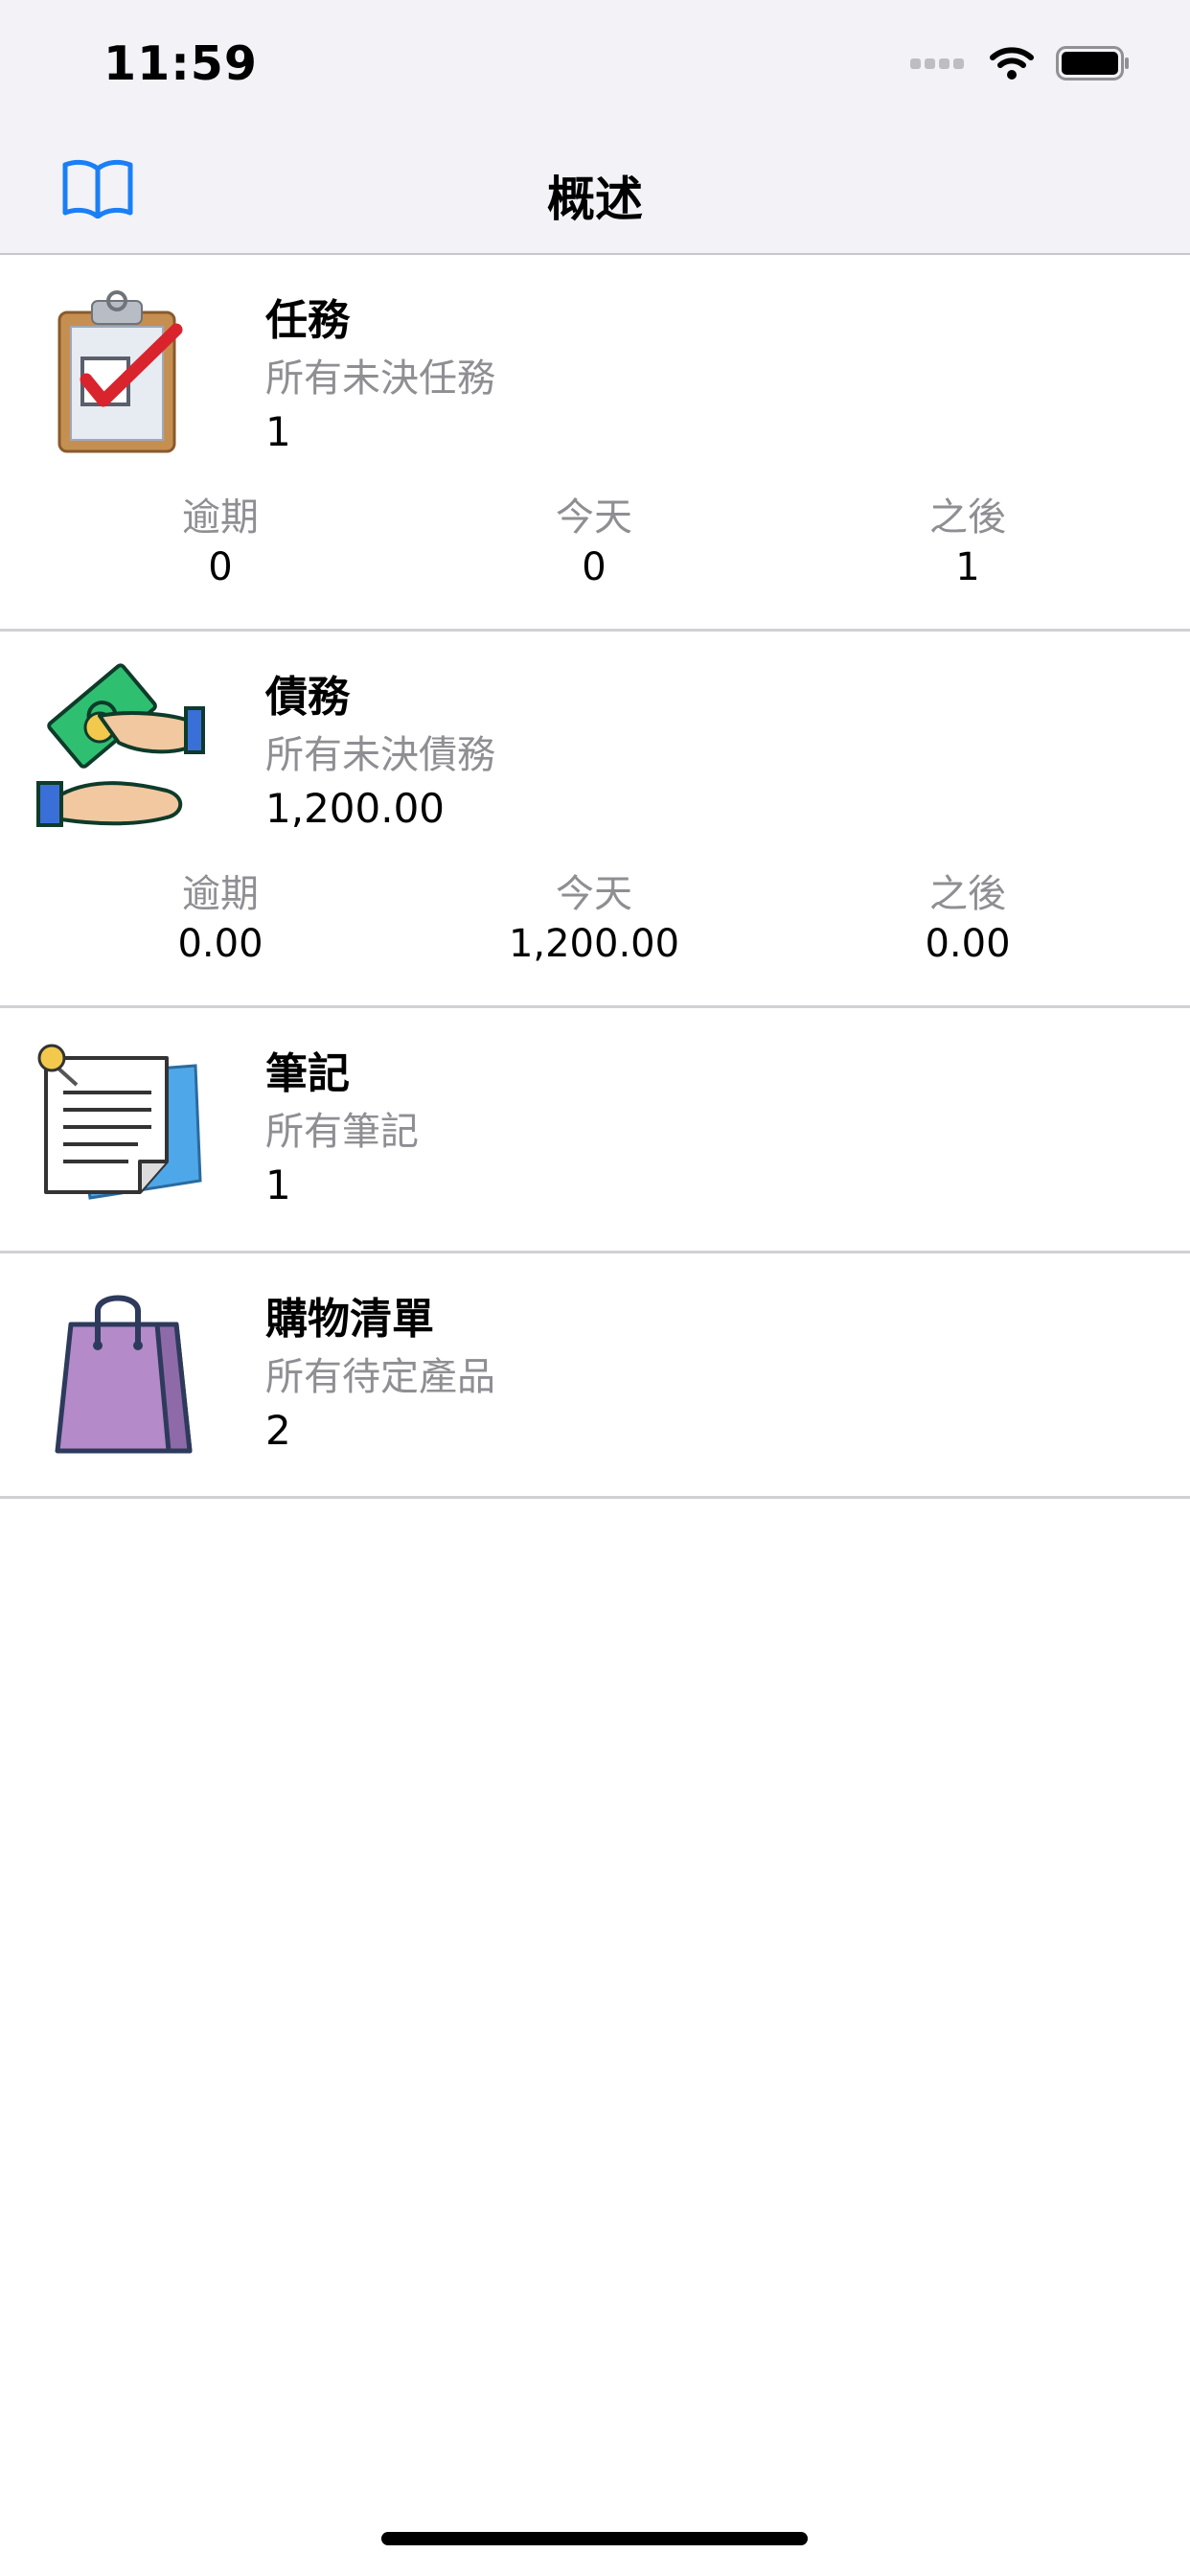 This screenshot has width=1190, height=2576. What do you see at coordinates (937, 63) in the screenshot?
I see `cellular-signal-icon` at bounding box center [937, 63].